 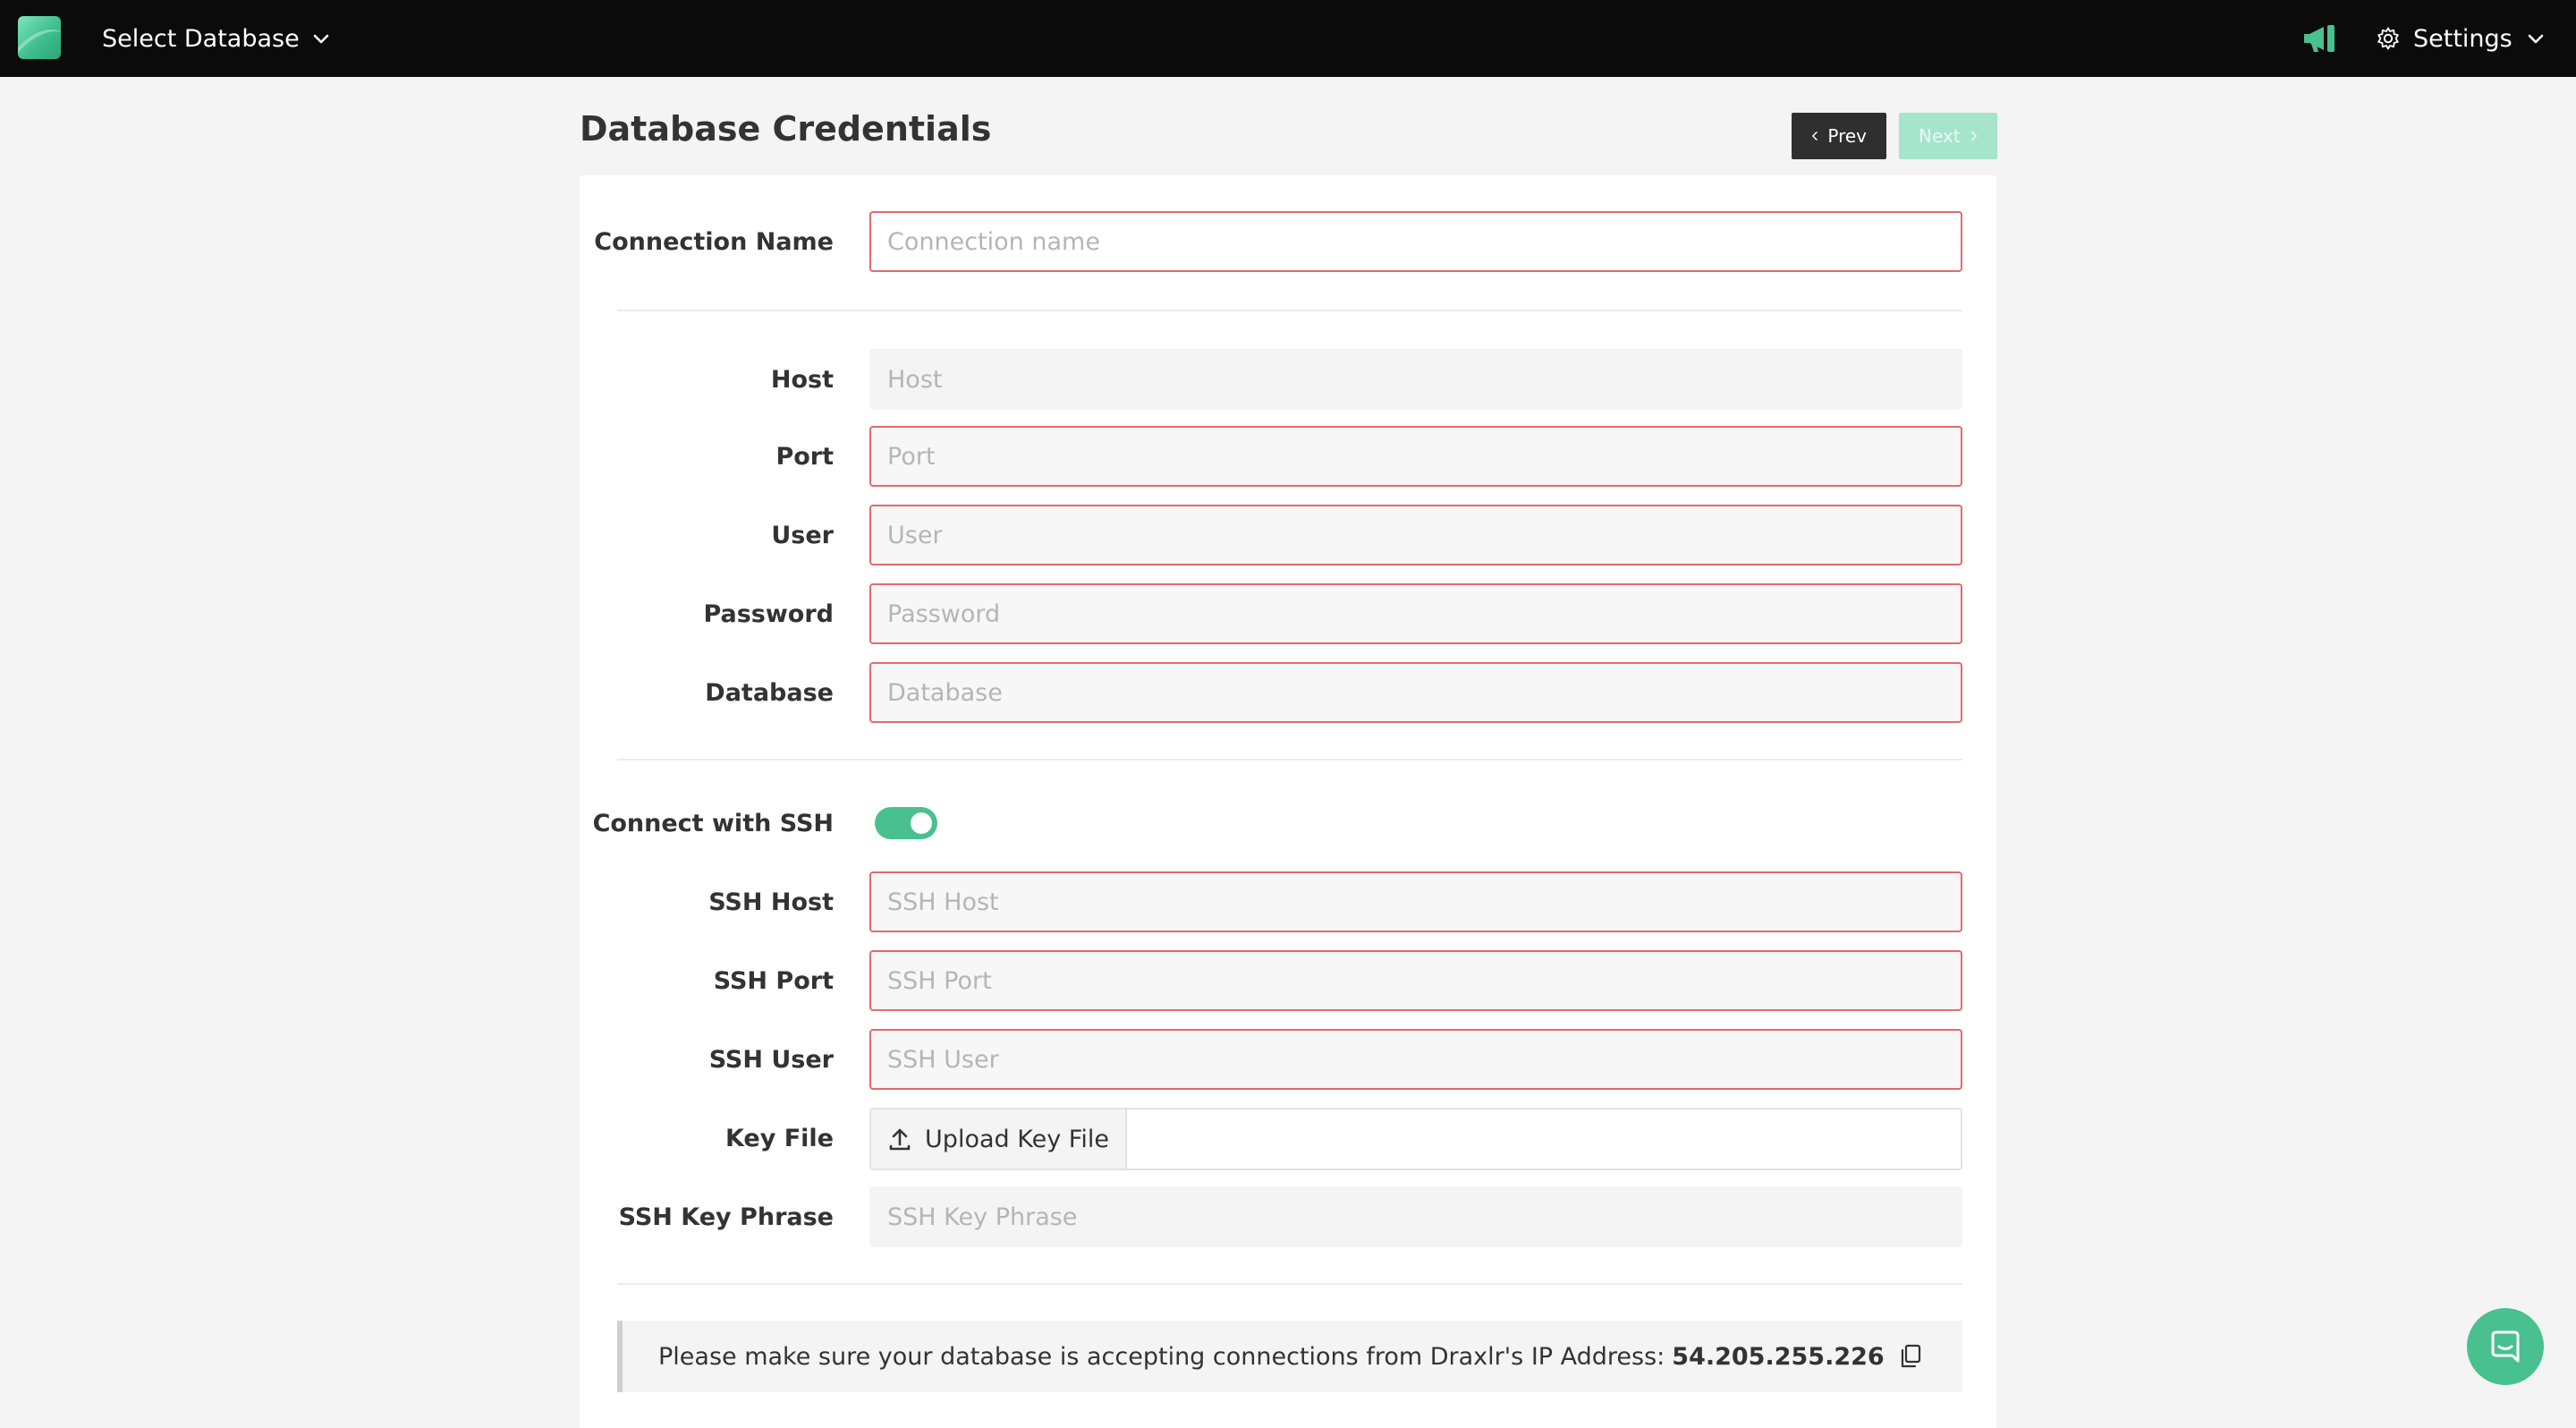 I want to click on database-input, so click(x=1415, y=692).